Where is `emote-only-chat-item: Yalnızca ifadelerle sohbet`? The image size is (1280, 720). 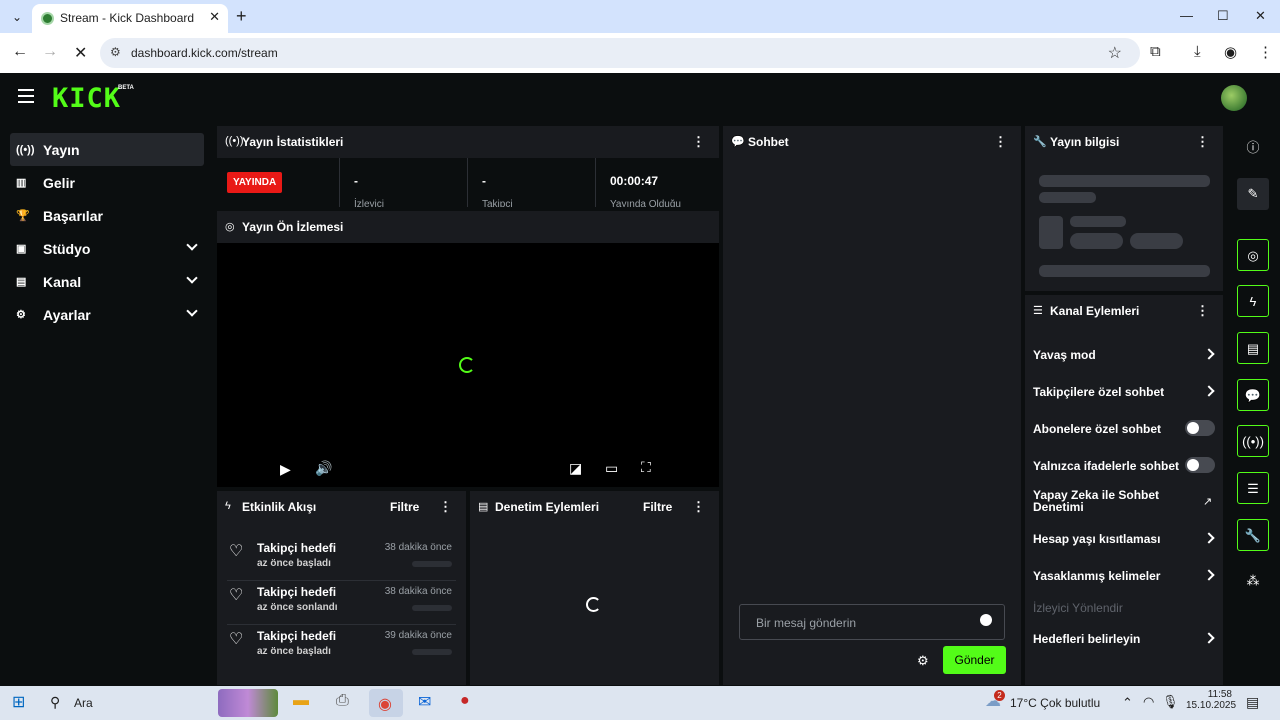
emote-only-chat-item: Yalnızca ifadelerle sohbet is located at coordinates (1124, 465).